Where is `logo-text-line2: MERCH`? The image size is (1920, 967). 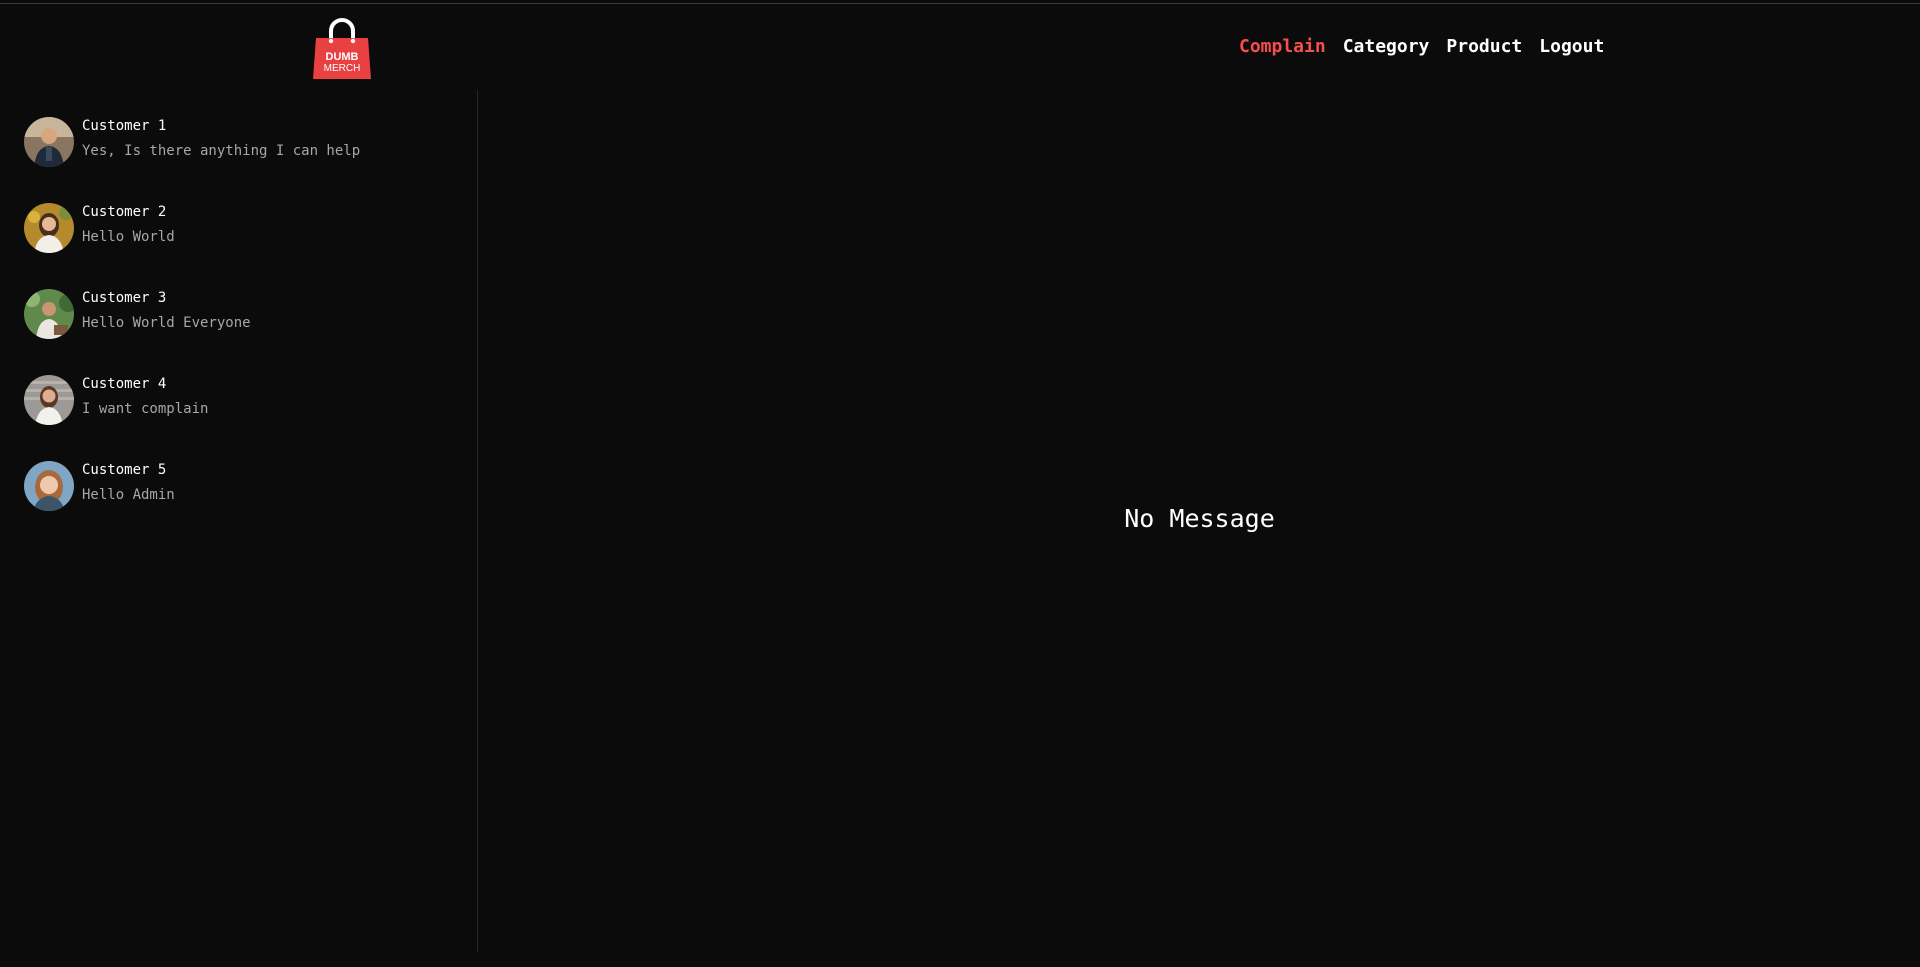 logo-text-line2: MERCH is located at coordinates (342, 68).